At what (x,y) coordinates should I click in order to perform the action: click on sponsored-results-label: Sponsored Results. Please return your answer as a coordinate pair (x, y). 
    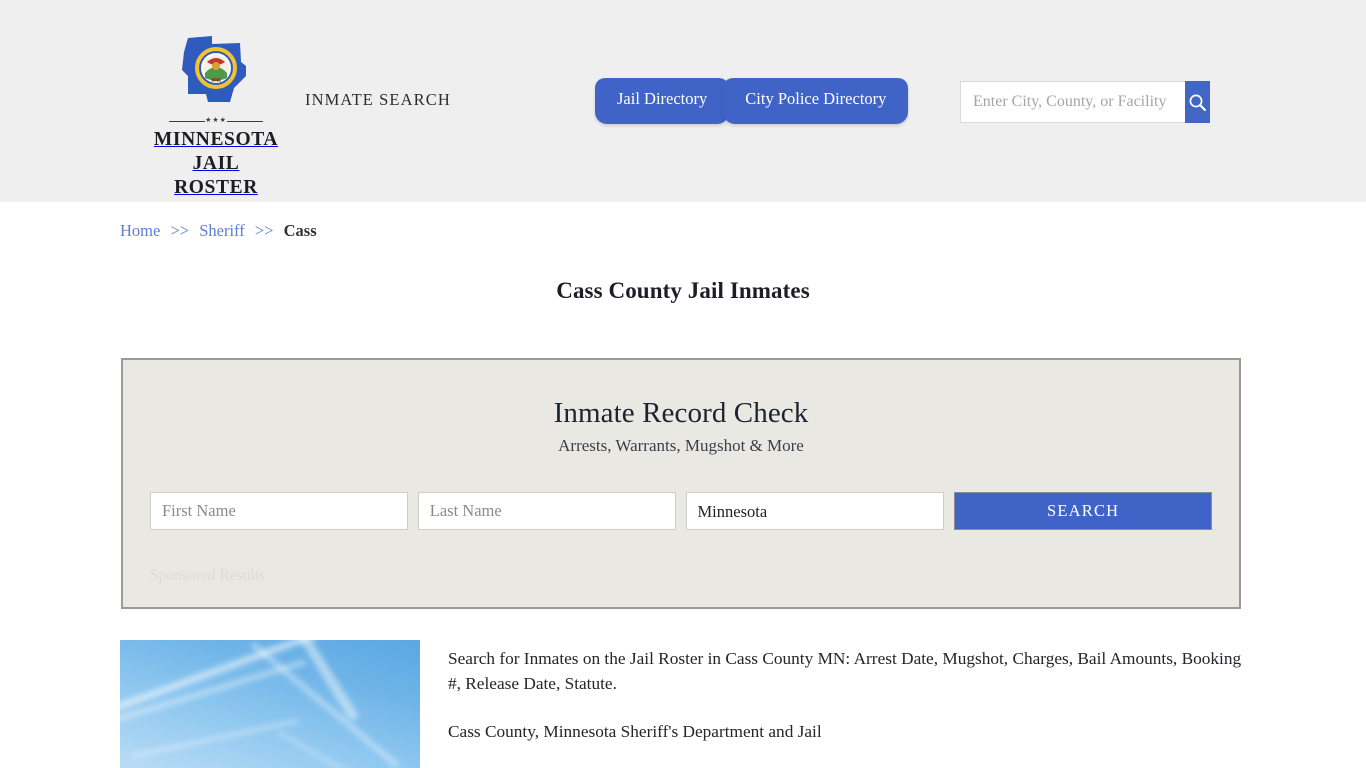
    Looking at the image, I should click on (207, 575).